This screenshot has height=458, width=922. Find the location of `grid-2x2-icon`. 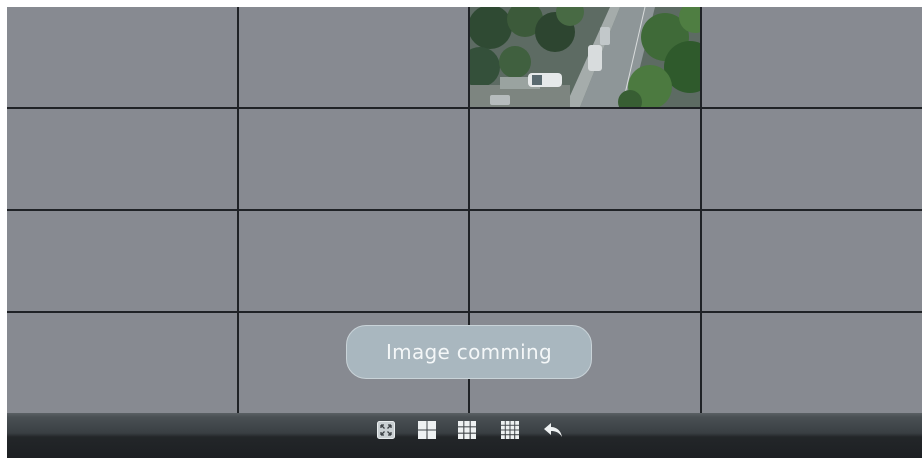

grid-2x2-icon is located at coordinates (427, 430).